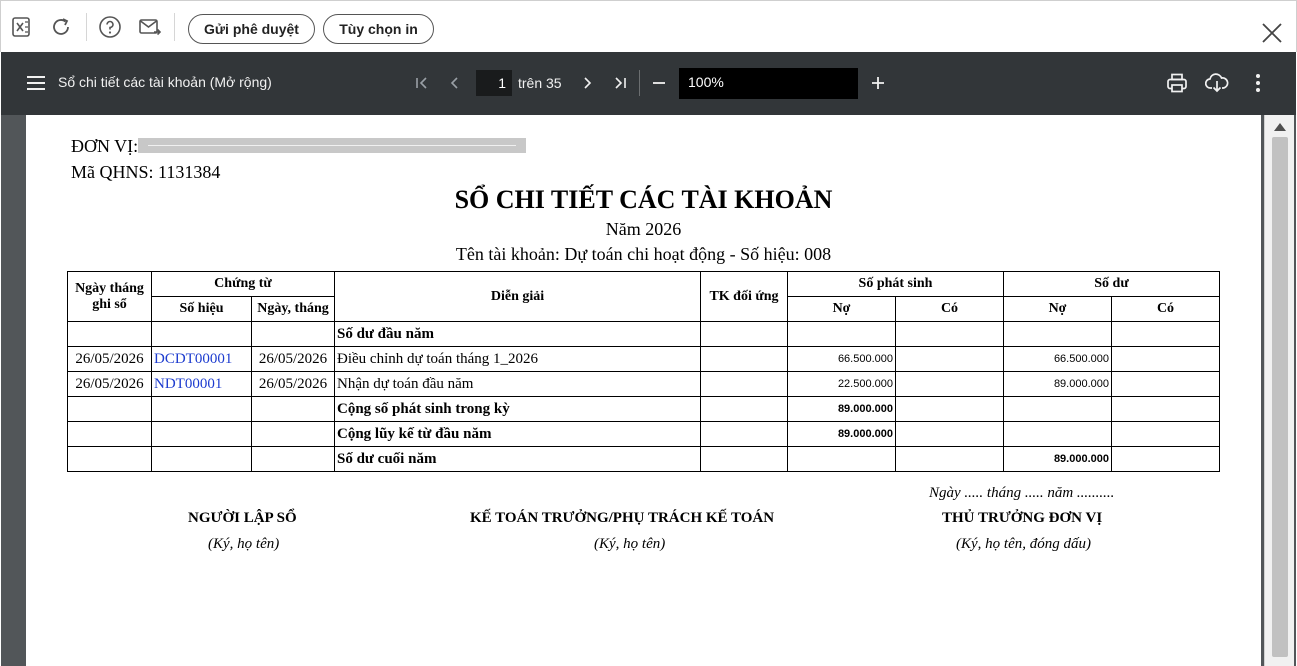 This screenshot has height=666, width=1297. What do you see at coordinates (643, 199) in the screenshot?
I see `report-title: SỔ CHI TIẾT CÁC TÀI KHOẢN` at bounding box center [643, 199].